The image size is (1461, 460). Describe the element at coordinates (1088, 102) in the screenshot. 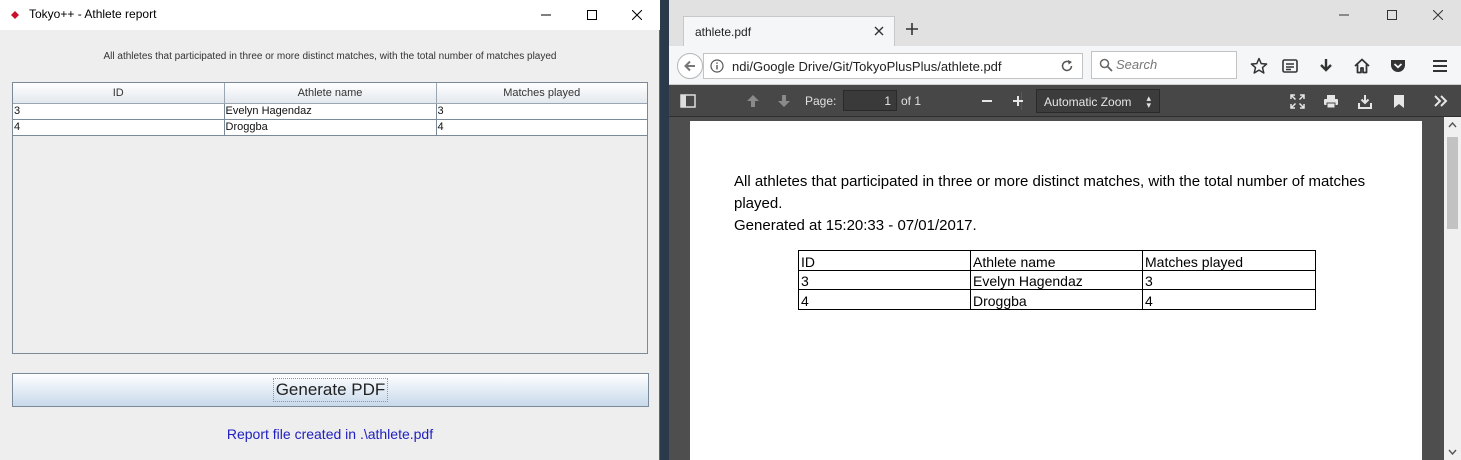

I see `zoom-value: Automatic Zoom` at that location.